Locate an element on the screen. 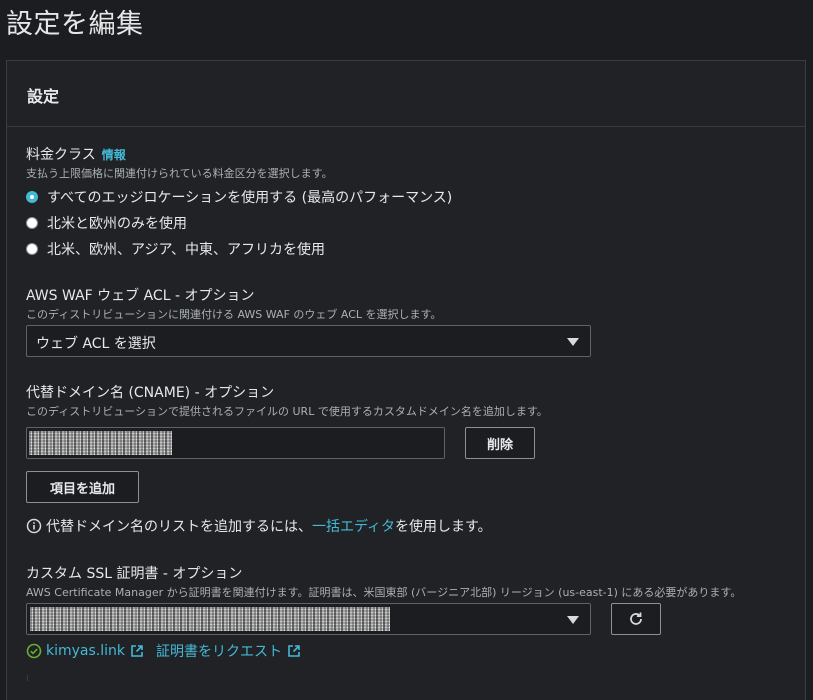  radio-na-eu-asia: 北米、欧州、アジア、中東、アフリカを使用 is located at coordinates (175, 249).